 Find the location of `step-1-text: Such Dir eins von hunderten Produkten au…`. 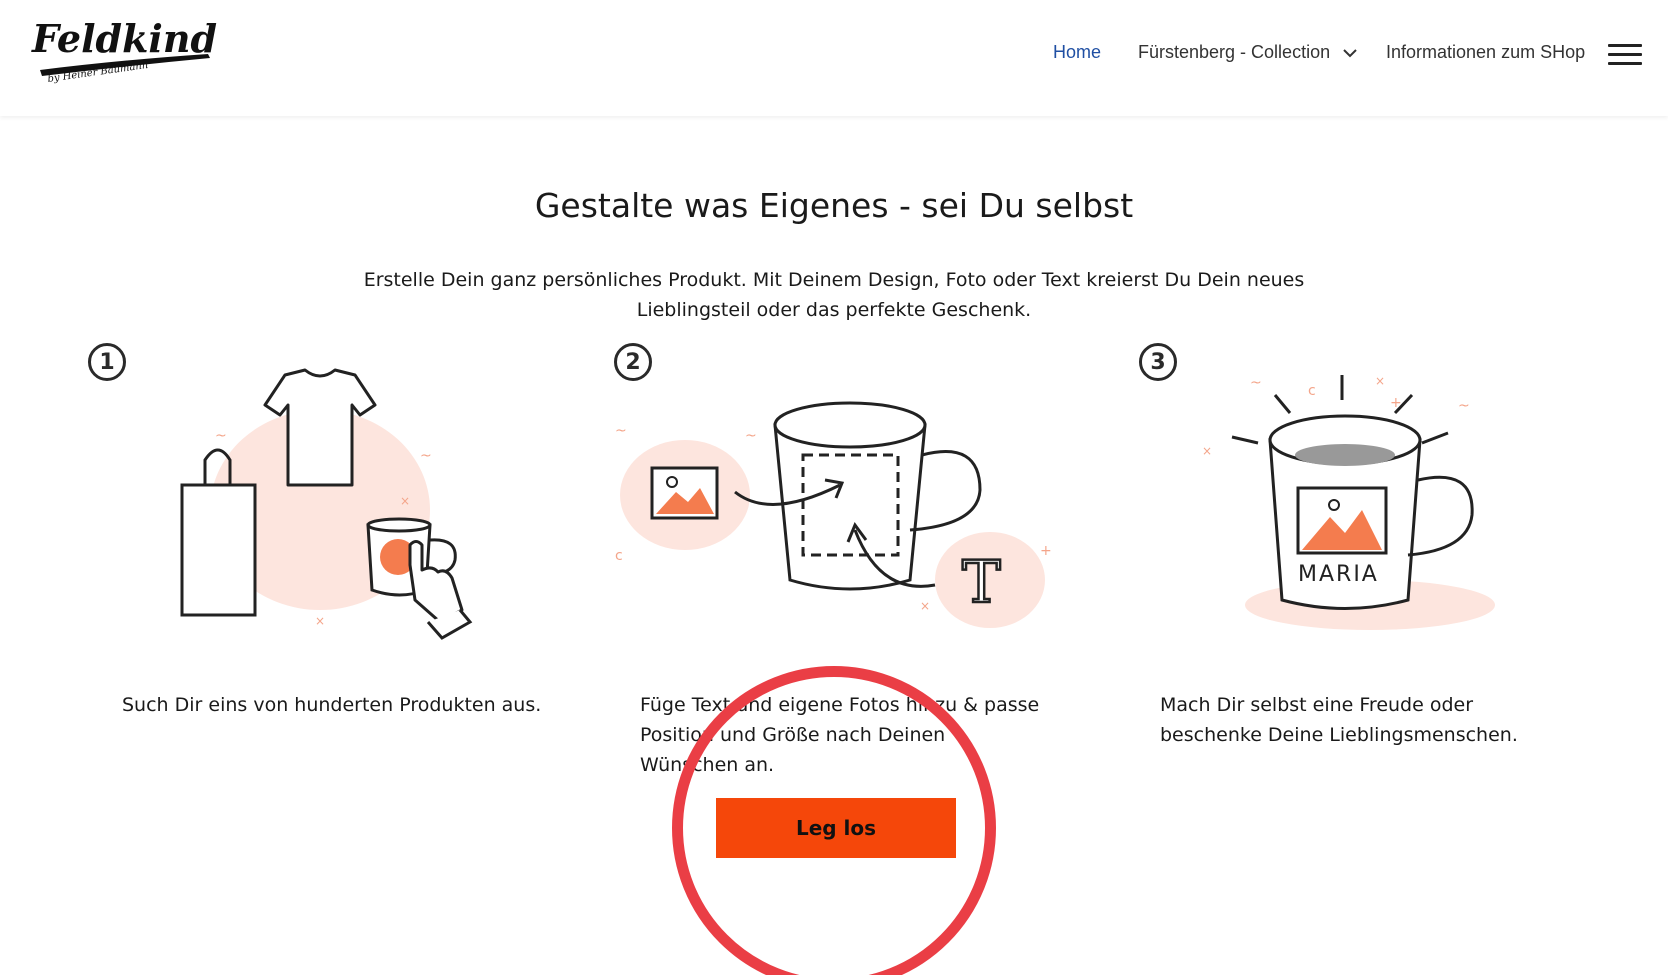

step-1-text: Such Dir eins von hunderten Produkten au… is located at coordinates (332, 705).